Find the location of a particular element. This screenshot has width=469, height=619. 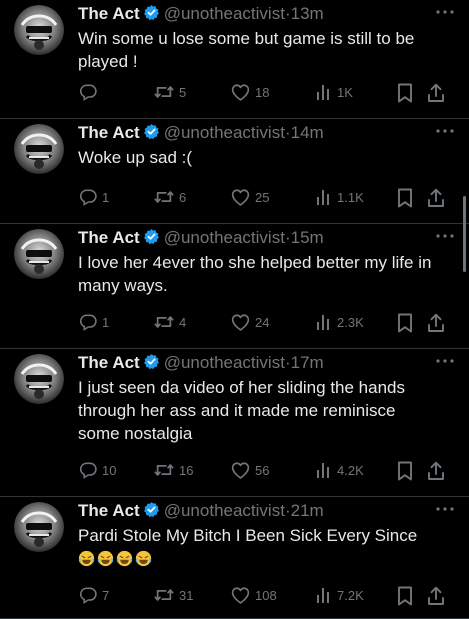

tweet-header: The Act @unotheactivist·17m is located at coordinates (266, 363).